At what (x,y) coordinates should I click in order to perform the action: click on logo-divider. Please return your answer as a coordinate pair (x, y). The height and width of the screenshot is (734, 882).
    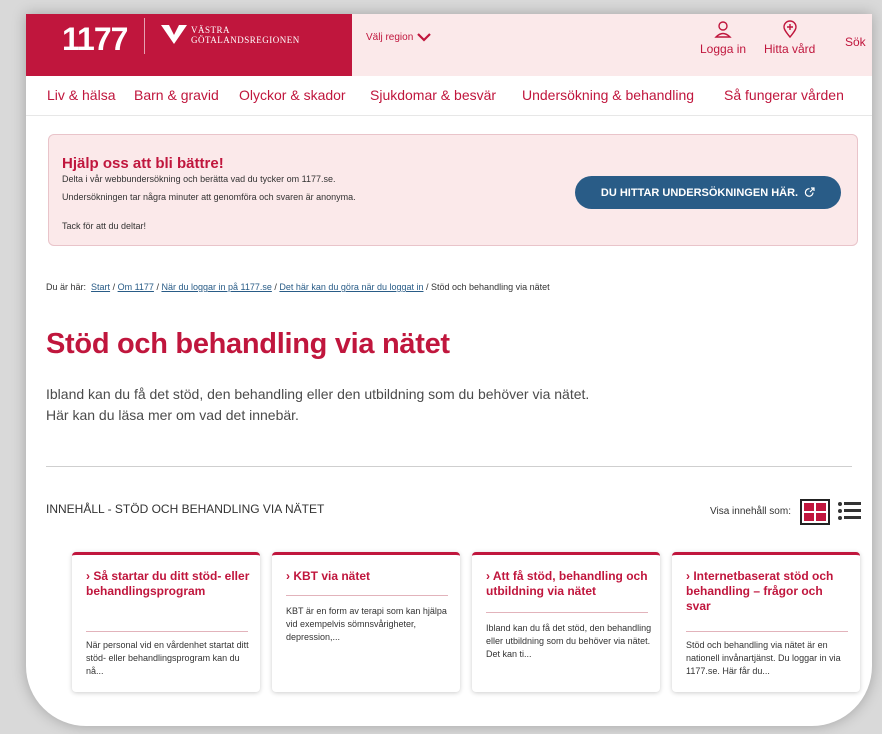
    Looking at the image, I should click on (144, 36).